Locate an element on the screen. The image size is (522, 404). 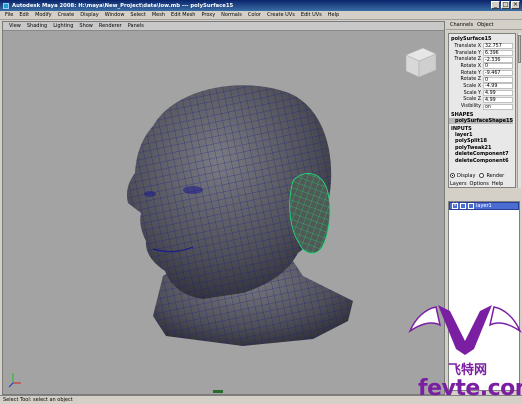
minimize-button: _ is located at coordinates (495, 5).